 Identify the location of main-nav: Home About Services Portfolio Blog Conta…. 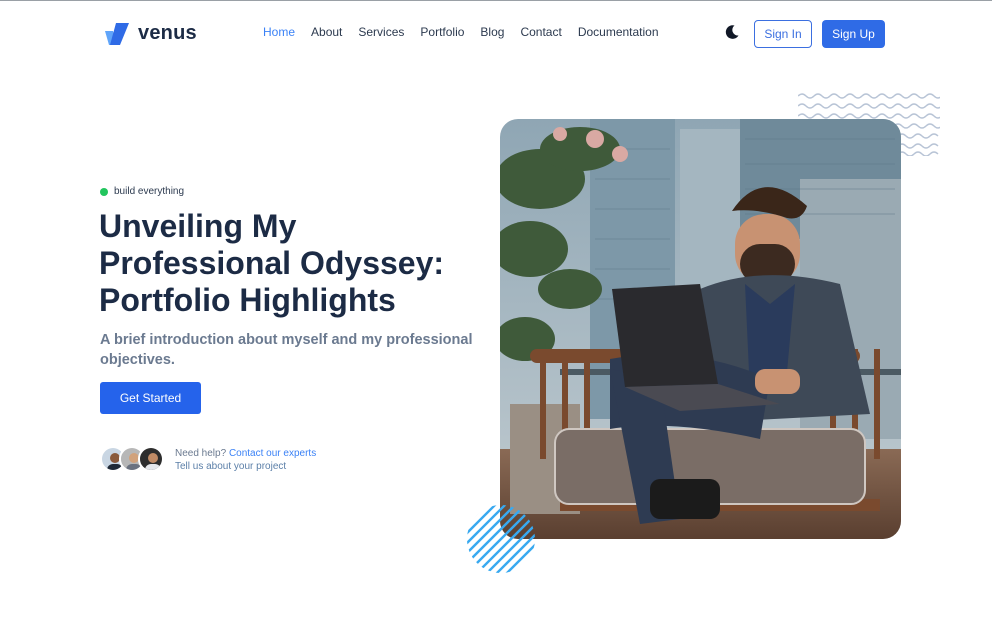
(461, 32).